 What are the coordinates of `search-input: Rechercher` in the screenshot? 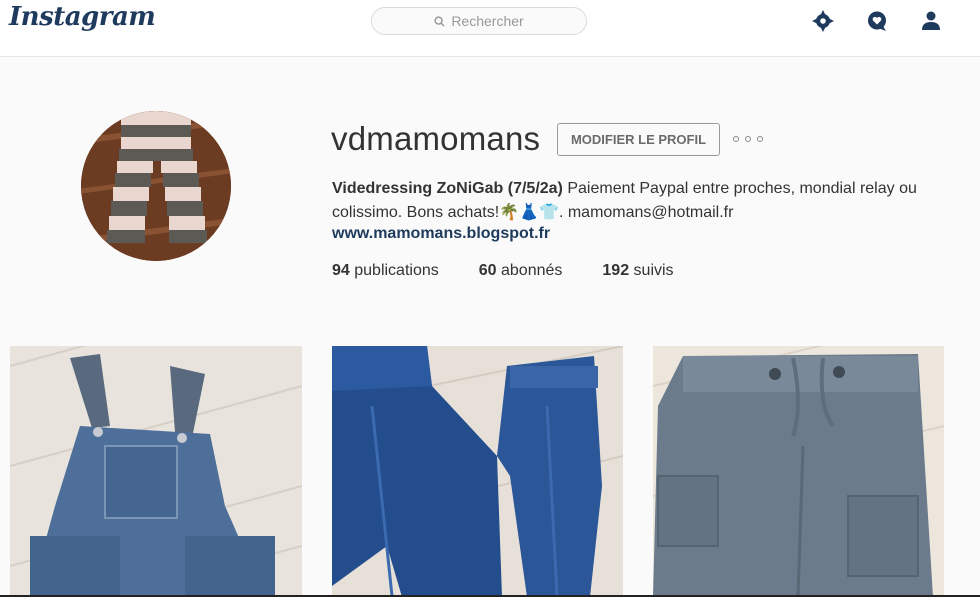 It's located at (479, 21).